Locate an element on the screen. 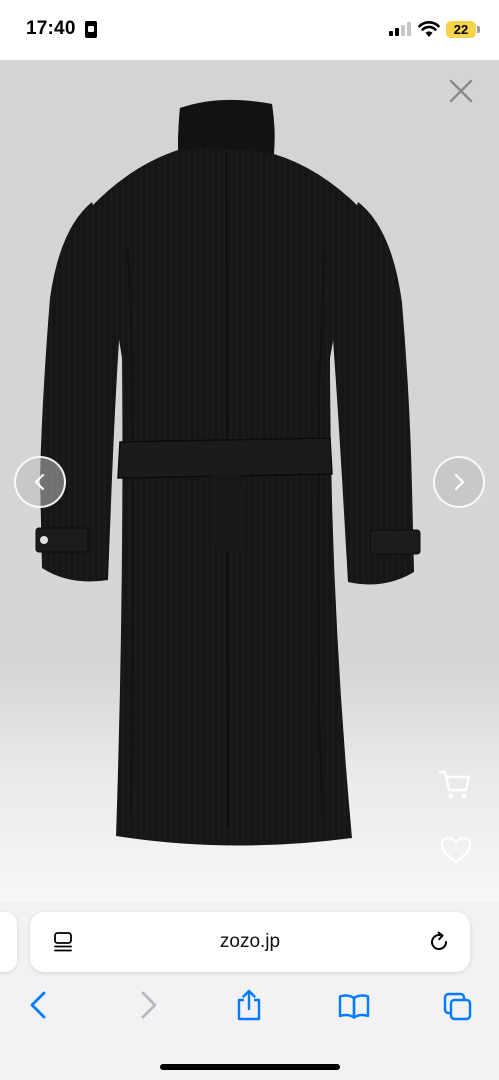  chevron-left-icon is located at coordinates (39, 482).